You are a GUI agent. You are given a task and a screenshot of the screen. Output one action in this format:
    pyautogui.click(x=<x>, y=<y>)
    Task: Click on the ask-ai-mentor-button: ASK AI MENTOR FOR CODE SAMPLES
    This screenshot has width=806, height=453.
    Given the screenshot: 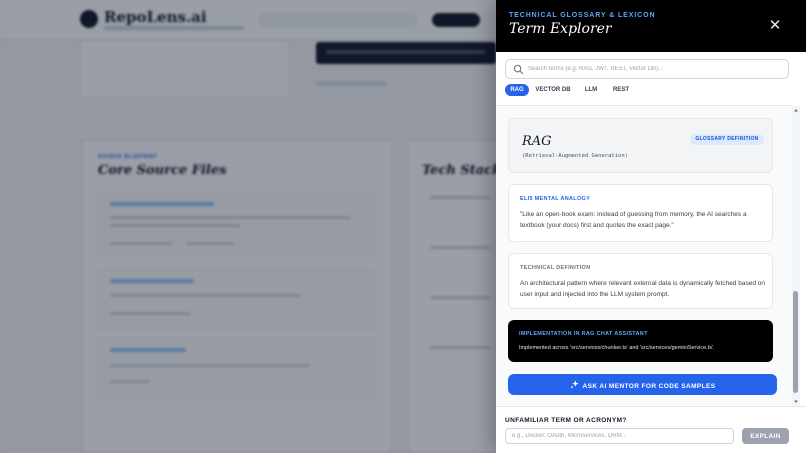 What is the action you would take?
    pyautogui.click(x=642, y=384)
    